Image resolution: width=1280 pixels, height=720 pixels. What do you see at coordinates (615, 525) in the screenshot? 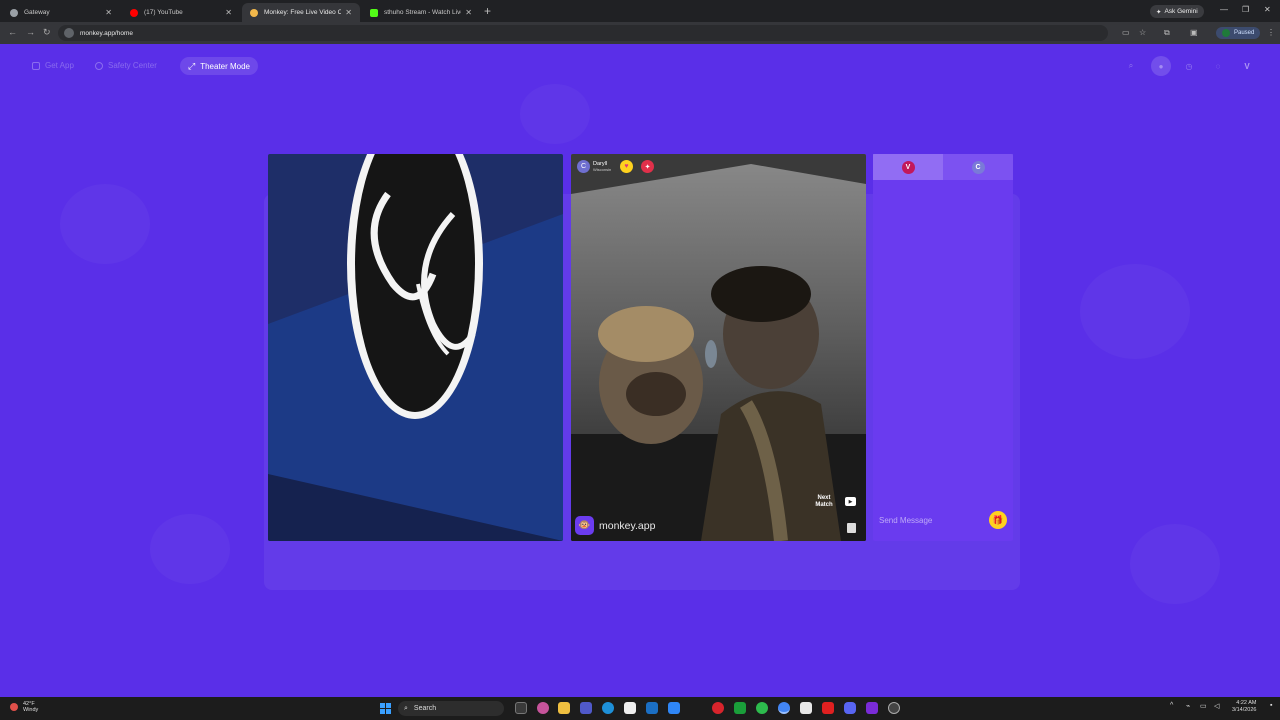
I see `brand-watermark: 🐵 monkey.app` at bounding box center [615, 525].